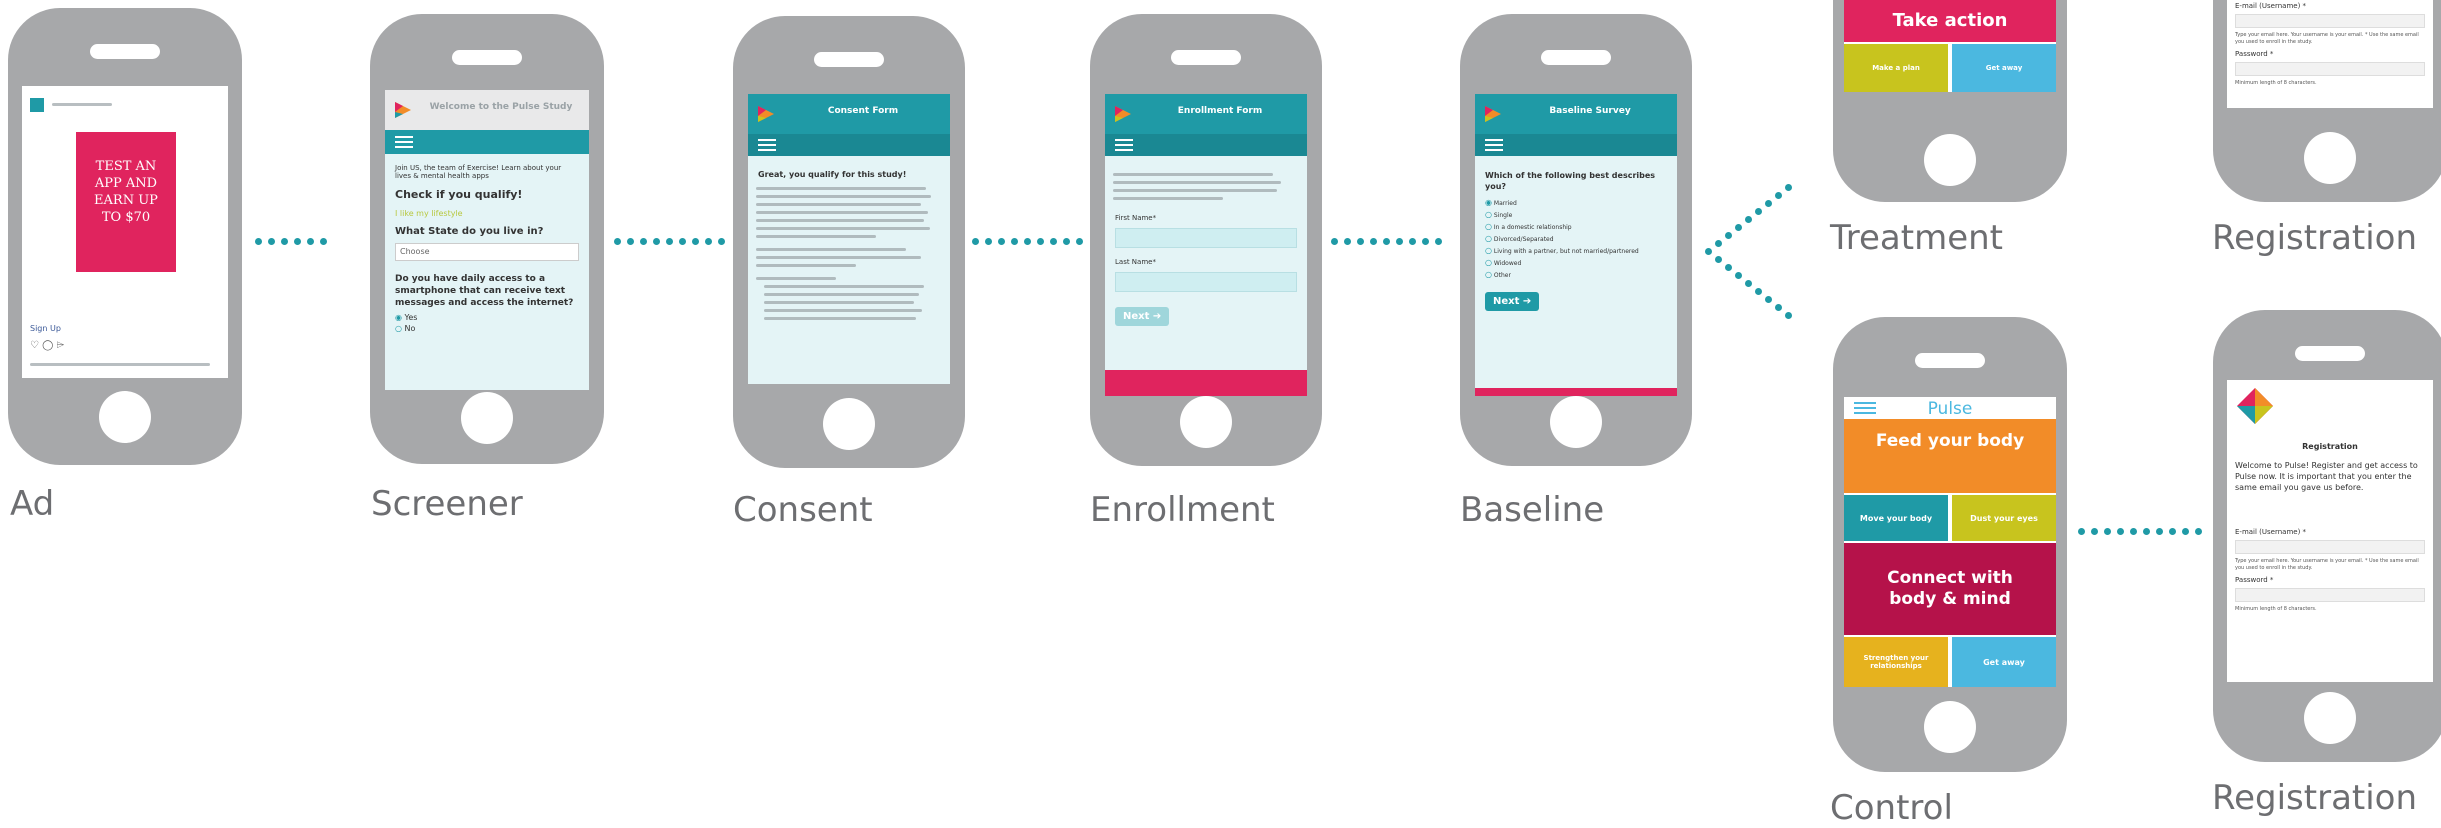 The height and width of the screenshot is (828, 2441). I want to click on yes-radio: ◉ Yes, so click(487, 317).